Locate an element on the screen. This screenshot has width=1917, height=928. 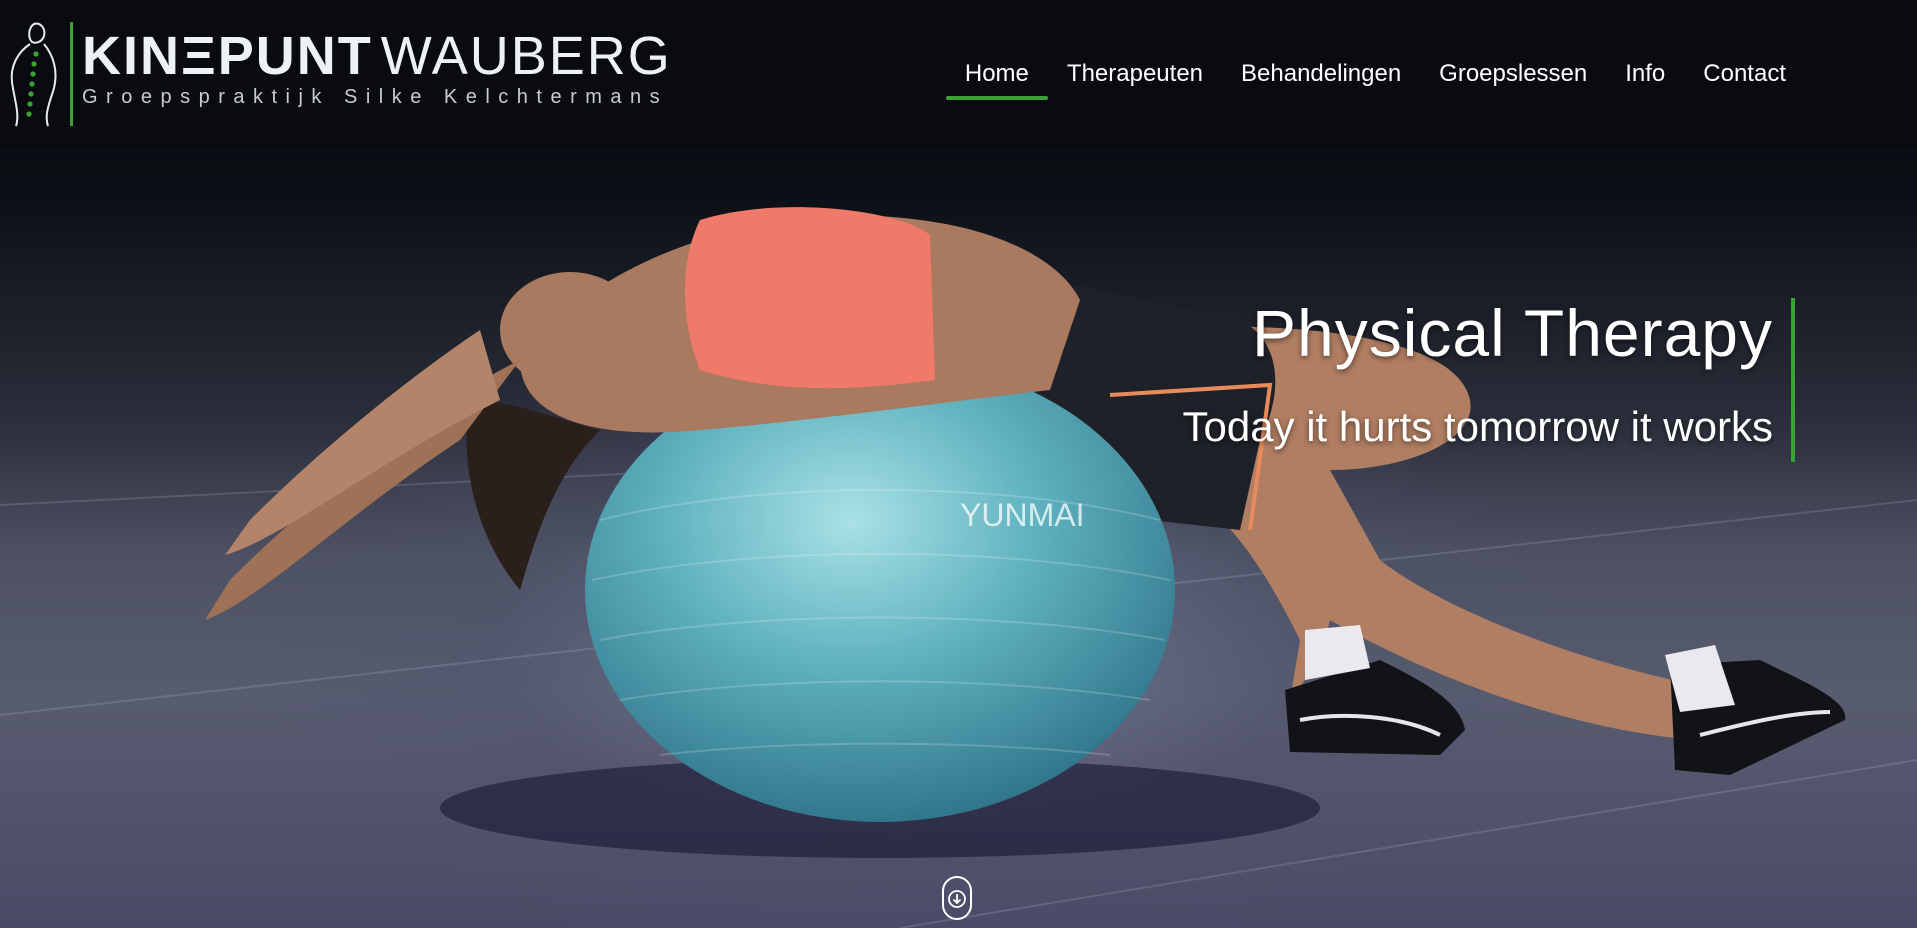
logo-name-bold: KINΞPUNT is located at coordinates (227, 56).